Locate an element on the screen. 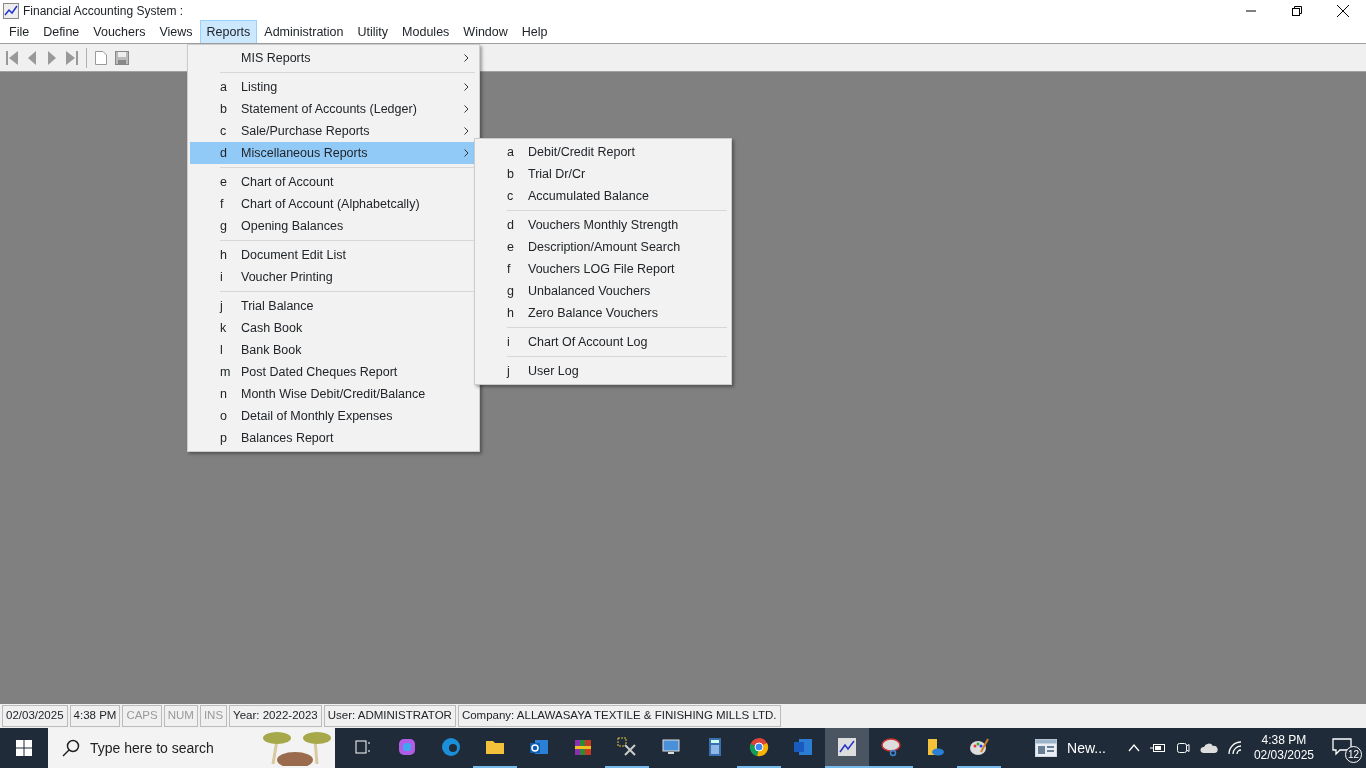 This screenshot has width=1366, height=768. taskbar-search-field: Type here to search is located at coordinates (191, 748).